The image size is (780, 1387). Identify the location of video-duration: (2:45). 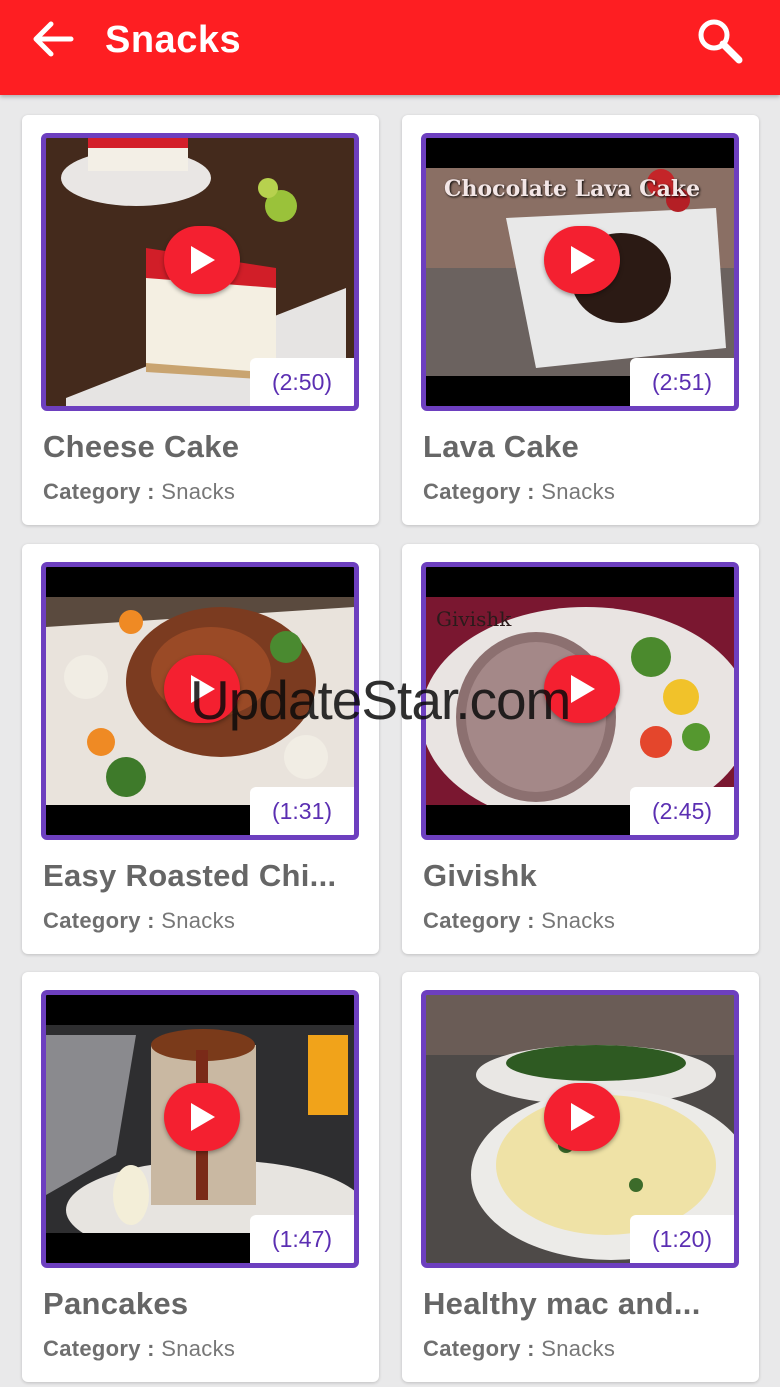
(682, 811).